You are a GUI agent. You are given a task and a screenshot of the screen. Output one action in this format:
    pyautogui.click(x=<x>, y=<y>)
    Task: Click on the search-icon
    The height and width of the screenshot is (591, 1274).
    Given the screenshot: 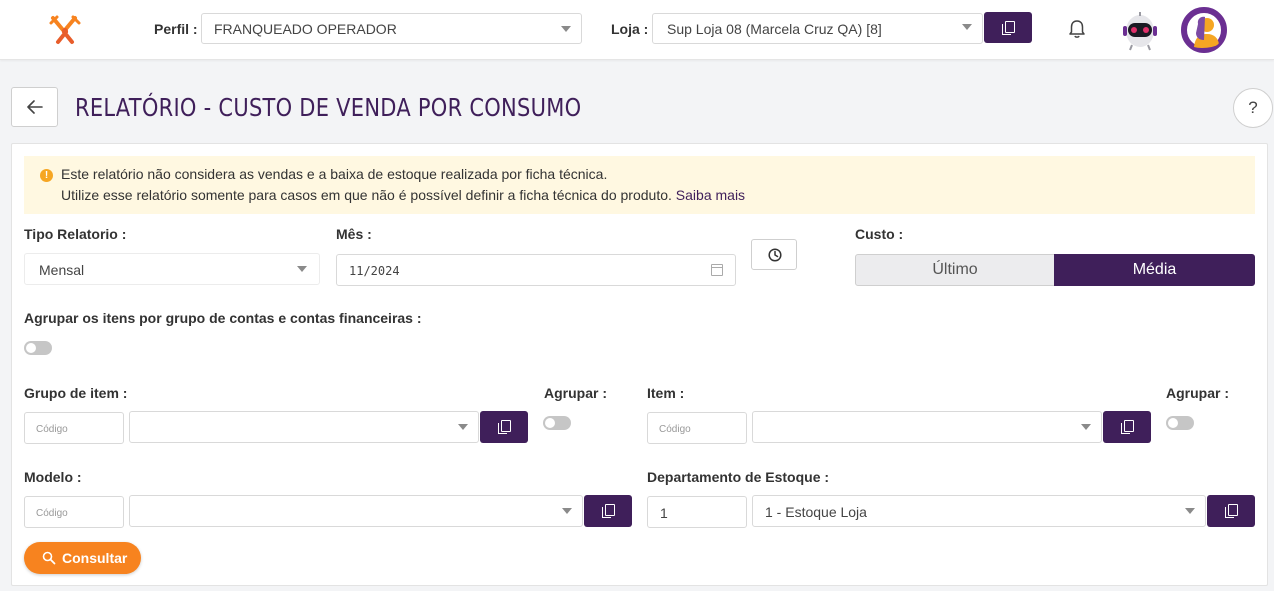 What is the action you would take?
    pyautogui.click(x=49, y=558)
    